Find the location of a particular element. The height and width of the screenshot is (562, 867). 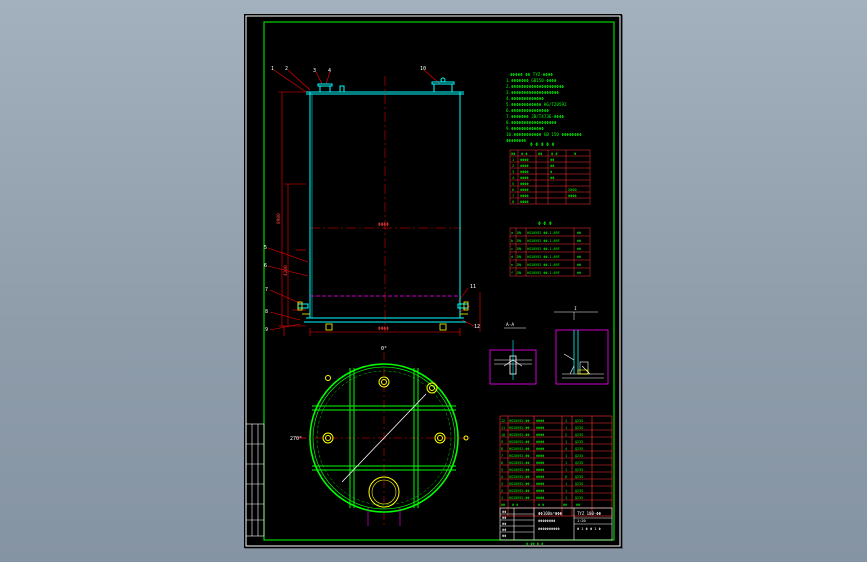

note-line-2: 2.ΦΦΦΦΦΦΦΦΦΦΦΦΦΦΦΦΦΦΦΦΦ is located at coordinates (535, 86).